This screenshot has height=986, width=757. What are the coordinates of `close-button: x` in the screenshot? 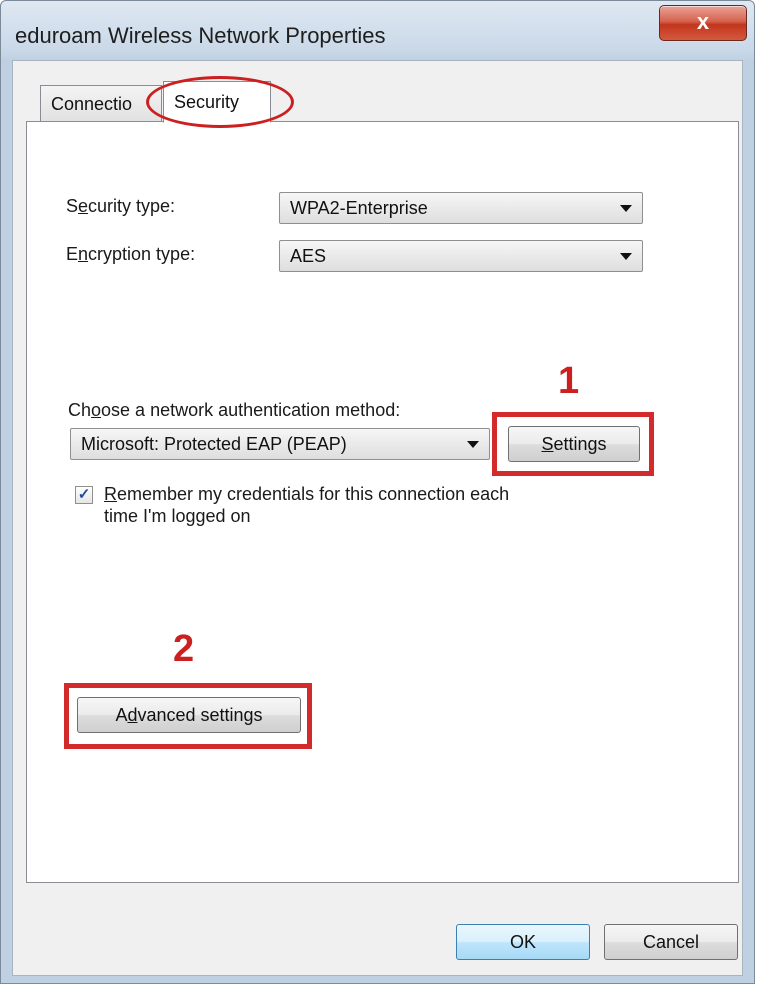 It's located at (703, 23).